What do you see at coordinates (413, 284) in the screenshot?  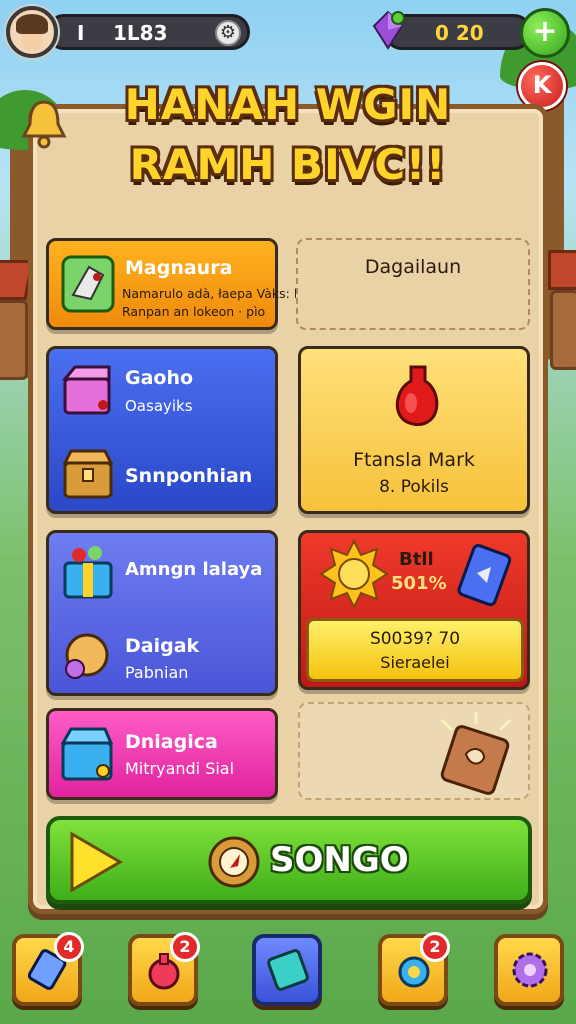 I see `card-dagailaun: Dagailaun` at bounding box center [413, 284].